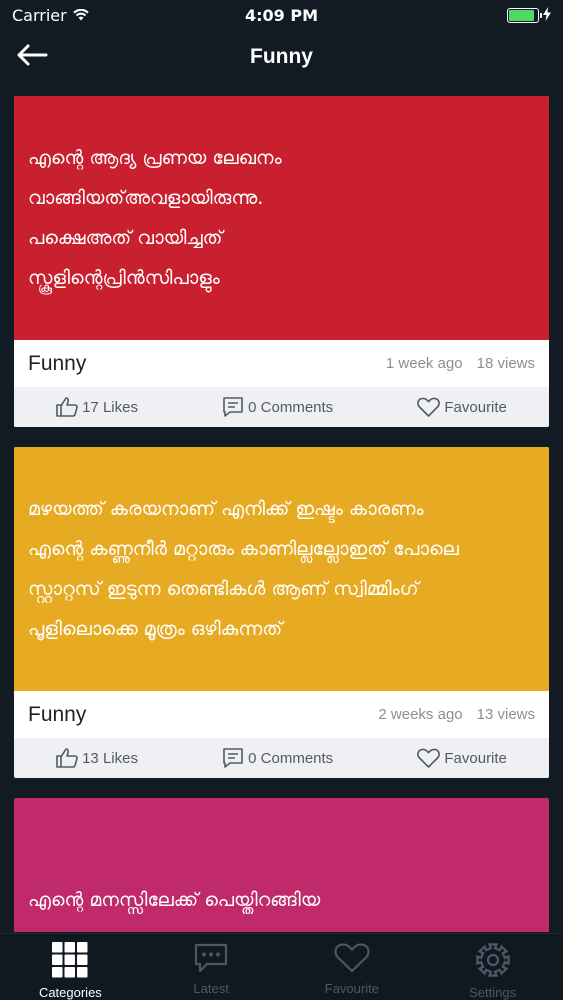  Describe the element at coordinates (211, 988) in the screenshot. I see `tab-label: Latest` at that location.